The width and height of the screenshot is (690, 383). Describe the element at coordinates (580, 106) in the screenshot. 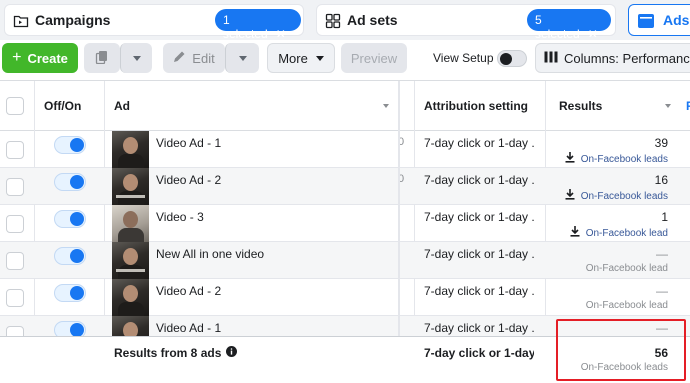

I see `header-results: Results` at that location.